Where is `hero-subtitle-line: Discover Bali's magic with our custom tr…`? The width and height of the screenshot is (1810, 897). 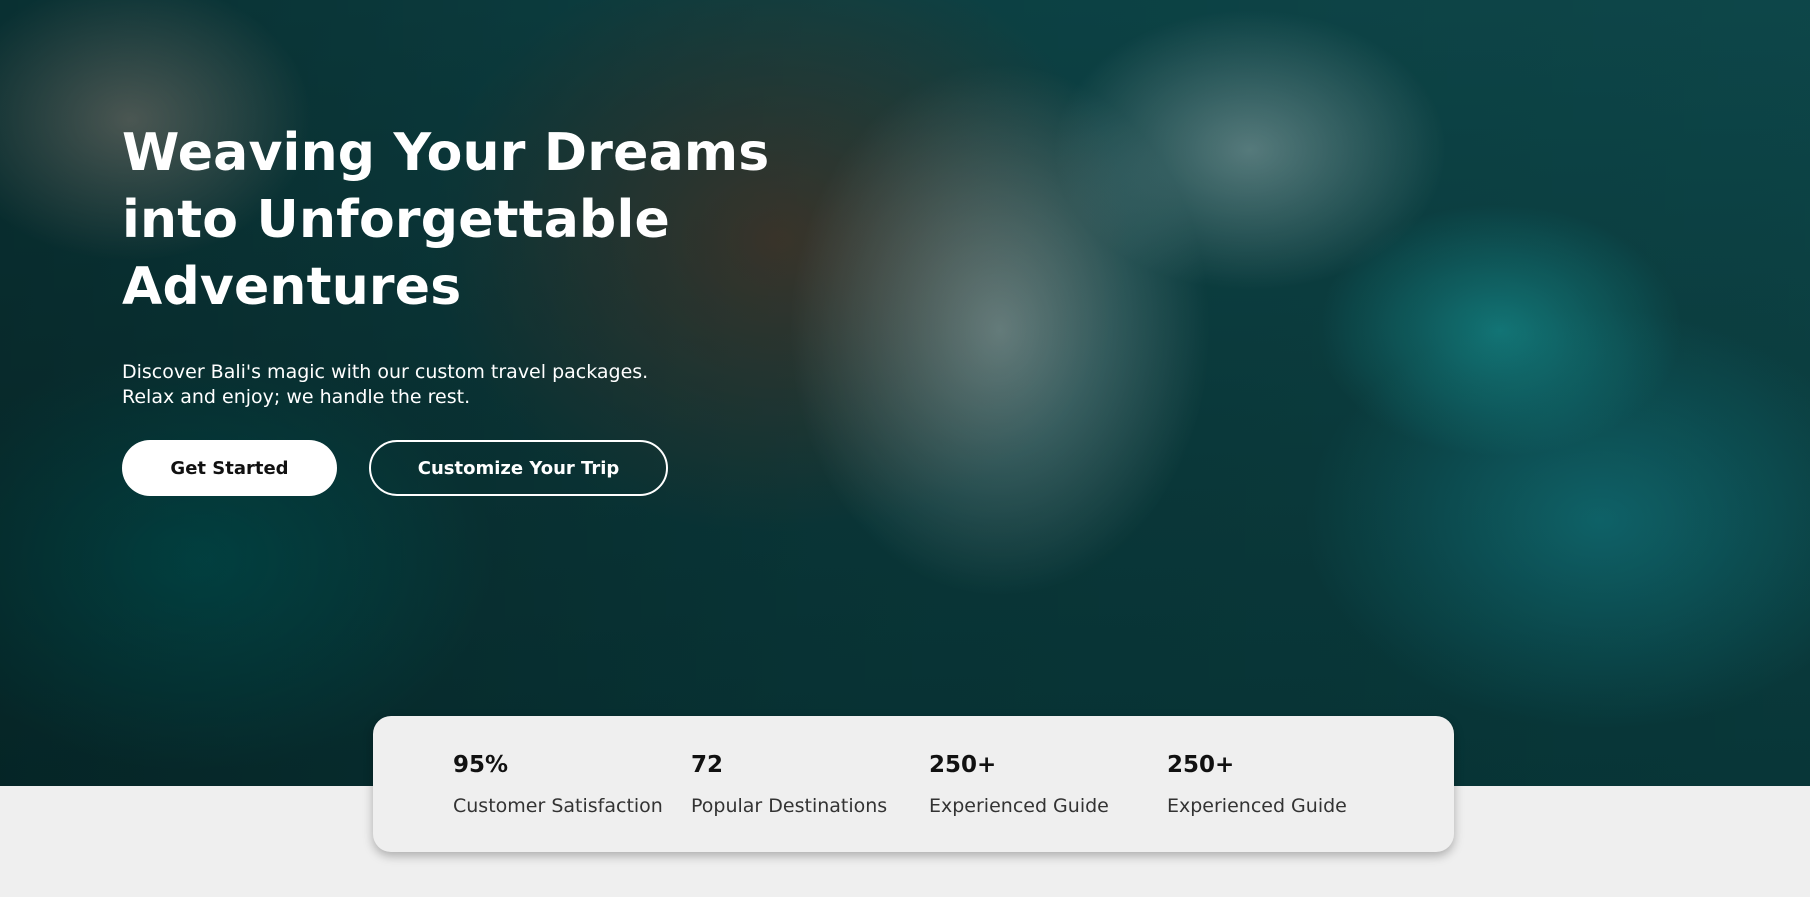
hero-subtitle-line: Discover Bali's magic with our custom tr… is located at coordinates (385, 372).